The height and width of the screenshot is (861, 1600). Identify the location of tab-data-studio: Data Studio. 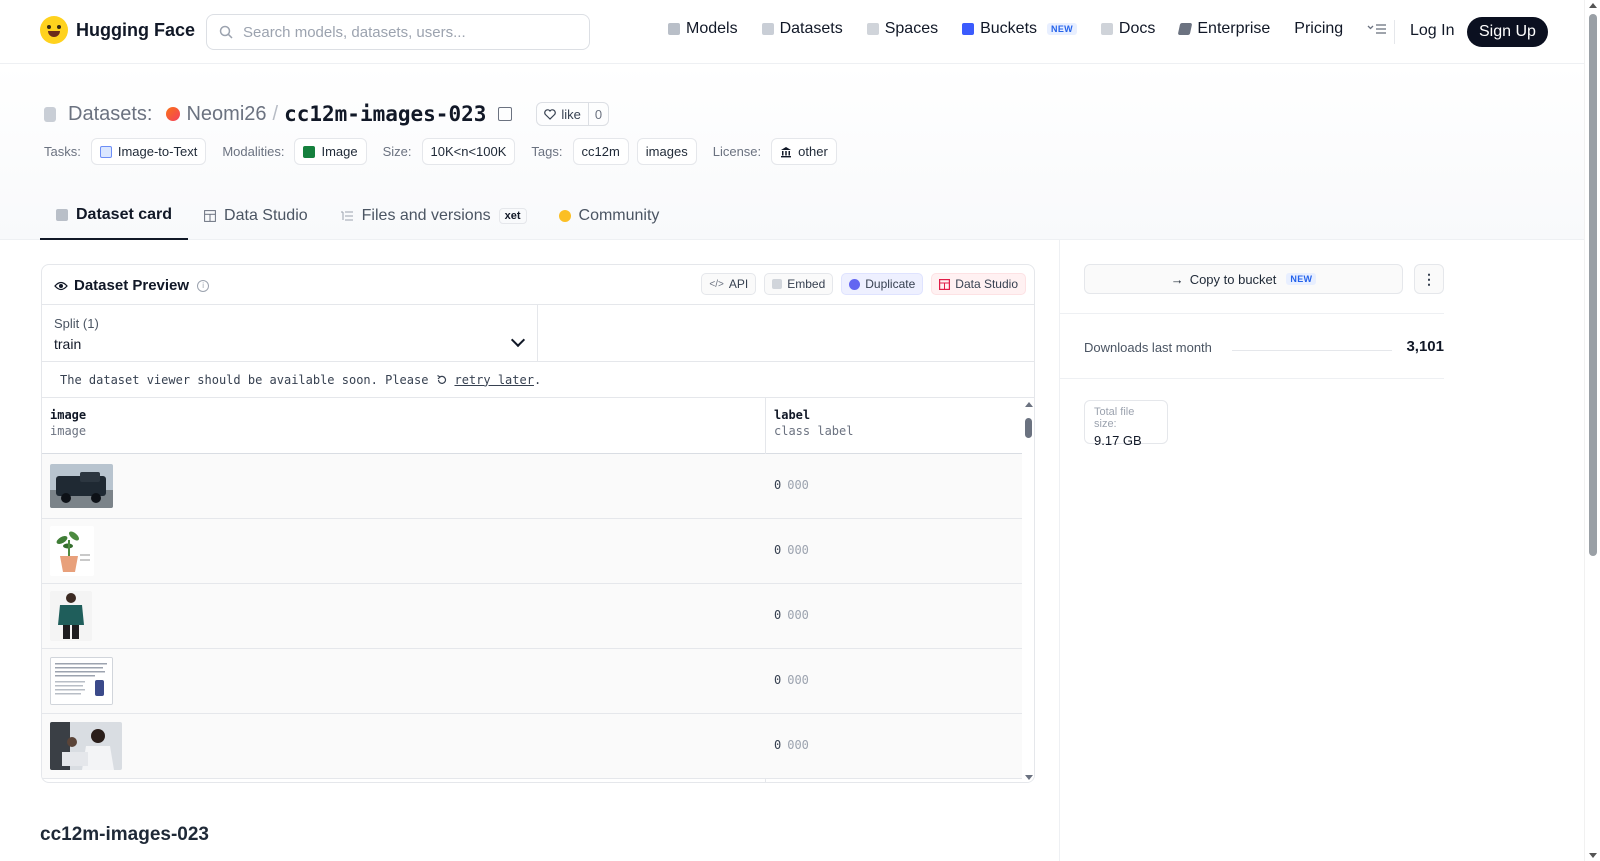
(256, 216).